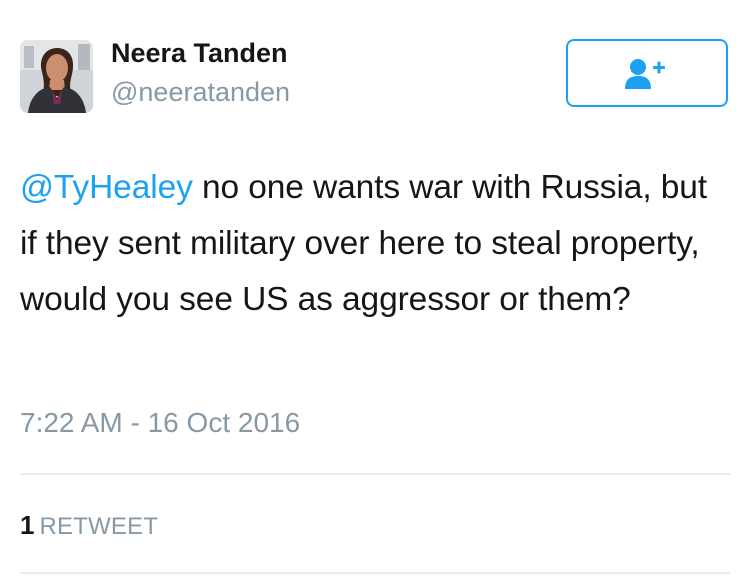 Image resolution: width=750 pixels, height=576 pixels. I want to click on retweet-stat: 1 RETWEET, so click(89, 525).